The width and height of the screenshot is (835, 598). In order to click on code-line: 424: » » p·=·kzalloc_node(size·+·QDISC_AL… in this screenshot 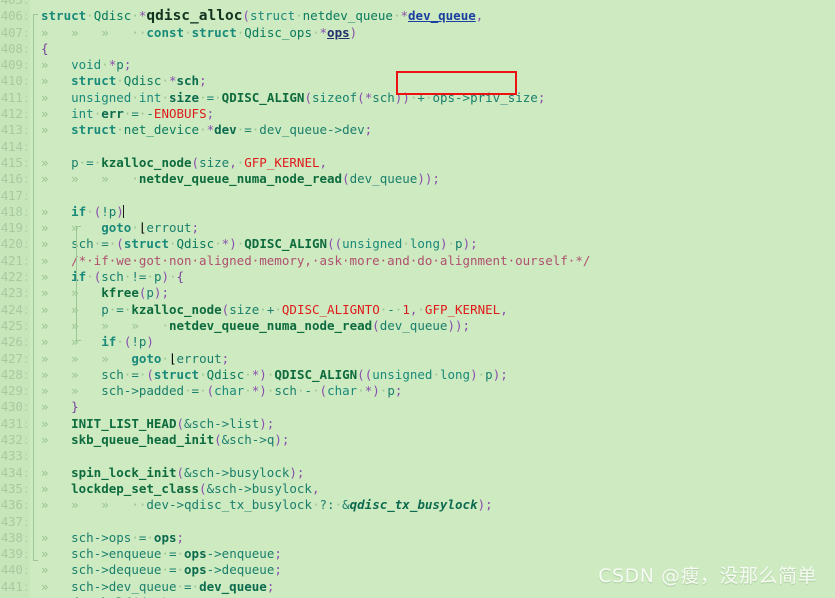, I will do `click(417, 309)`.